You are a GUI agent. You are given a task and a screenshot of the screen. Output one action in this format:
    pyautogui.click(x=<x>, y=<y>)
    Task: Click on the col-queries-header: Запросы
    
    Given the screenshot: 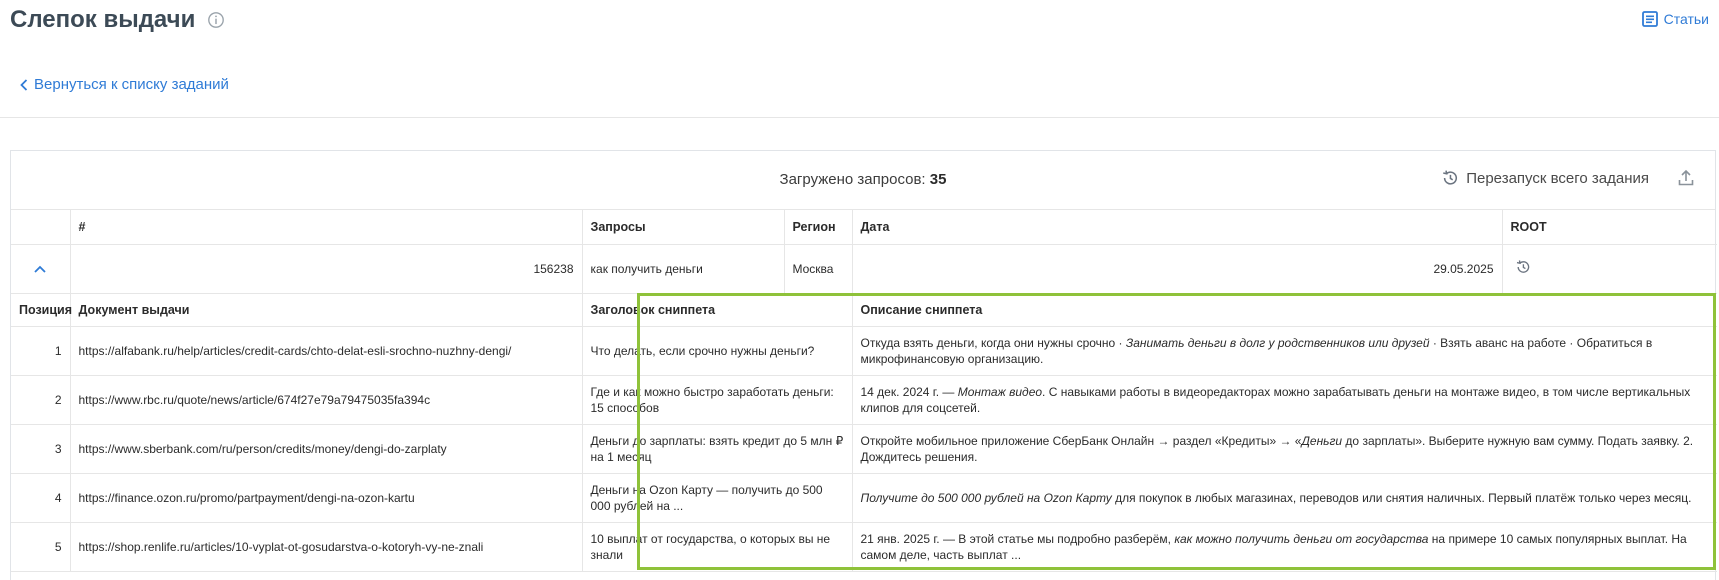 What is the action you would take?
    pyautogui.click(x=683, y=227)
    